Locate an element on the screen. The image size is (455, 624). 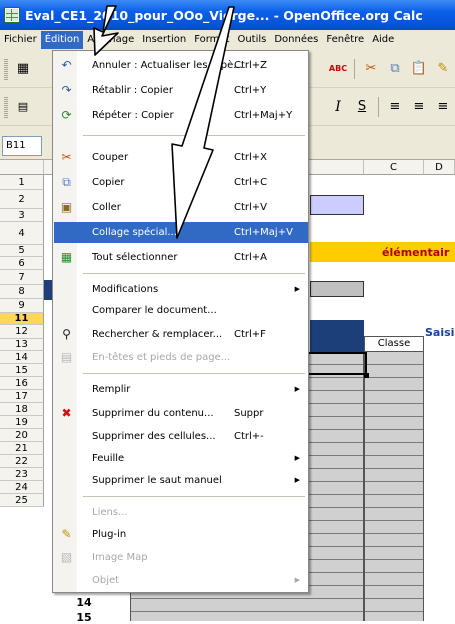
cell-value-14: 14 is located at coordinates (84, 602).